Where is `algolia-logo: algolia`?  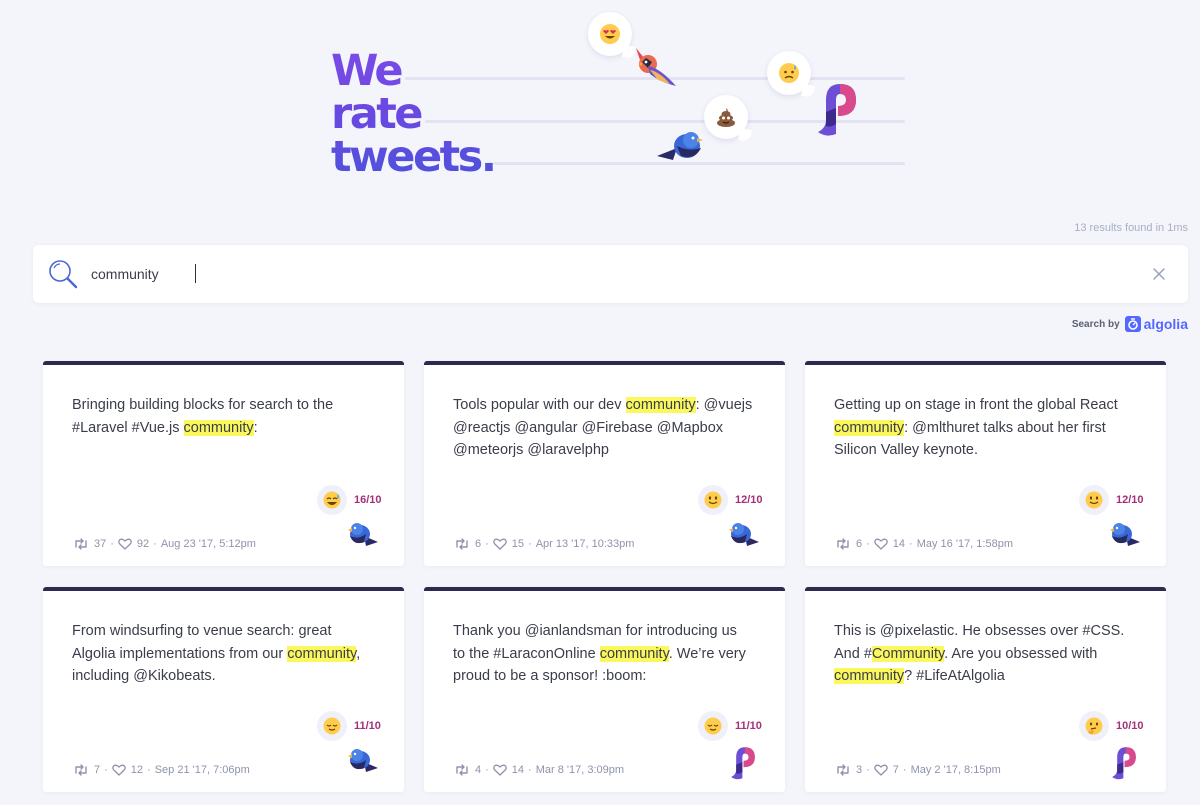 algolia-logo: algolia is located at coordinates (1156, 324).